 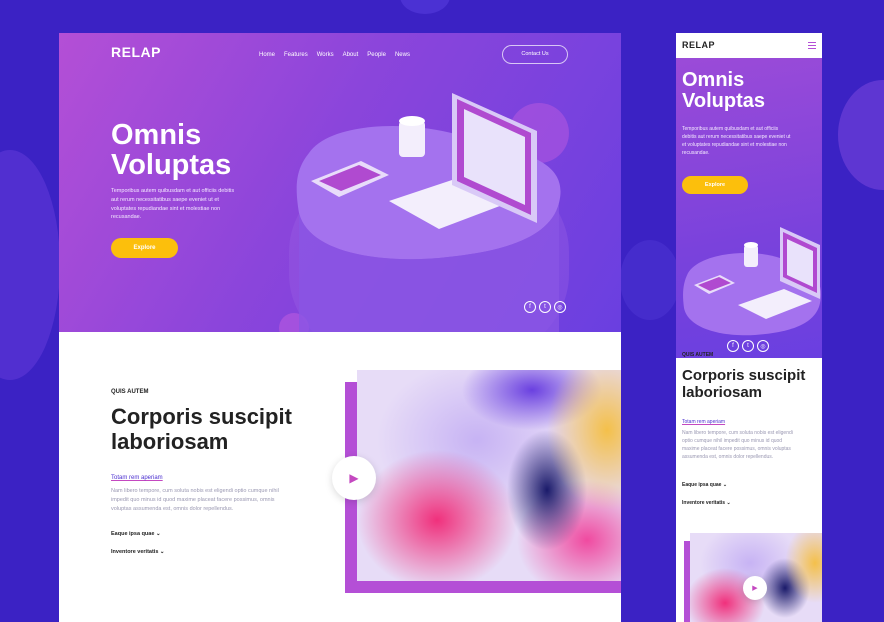 What do you see at coordinates (752, 281) in the screenshot?
I see `mobile-hero-illustration` at bounding box center [752, 281].